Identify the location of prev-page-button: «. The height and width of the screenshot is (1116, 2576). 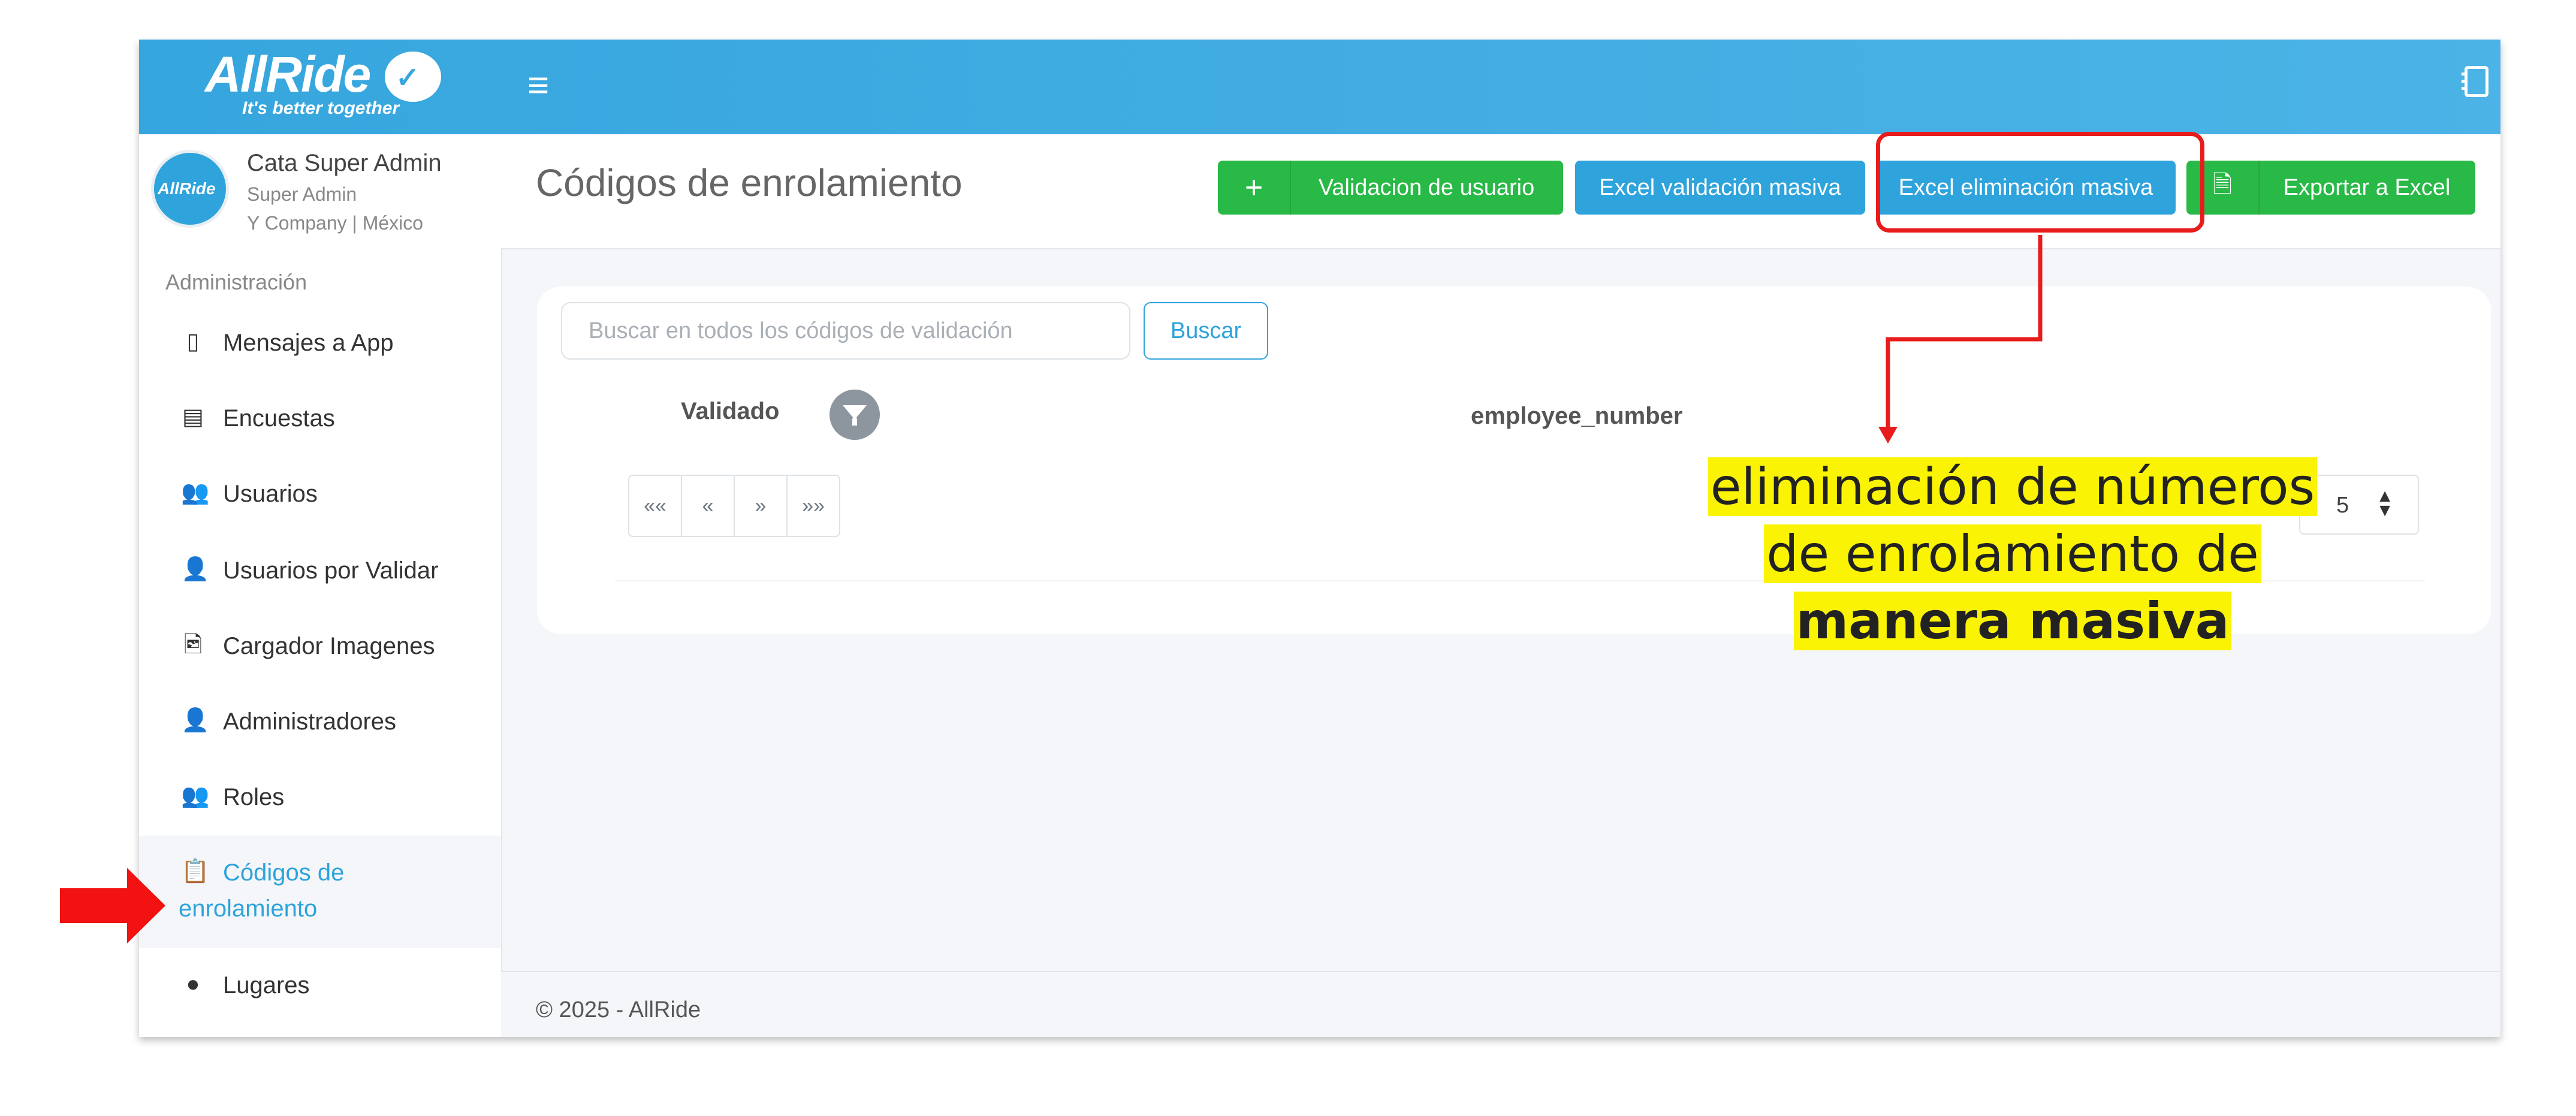
(709, 506).